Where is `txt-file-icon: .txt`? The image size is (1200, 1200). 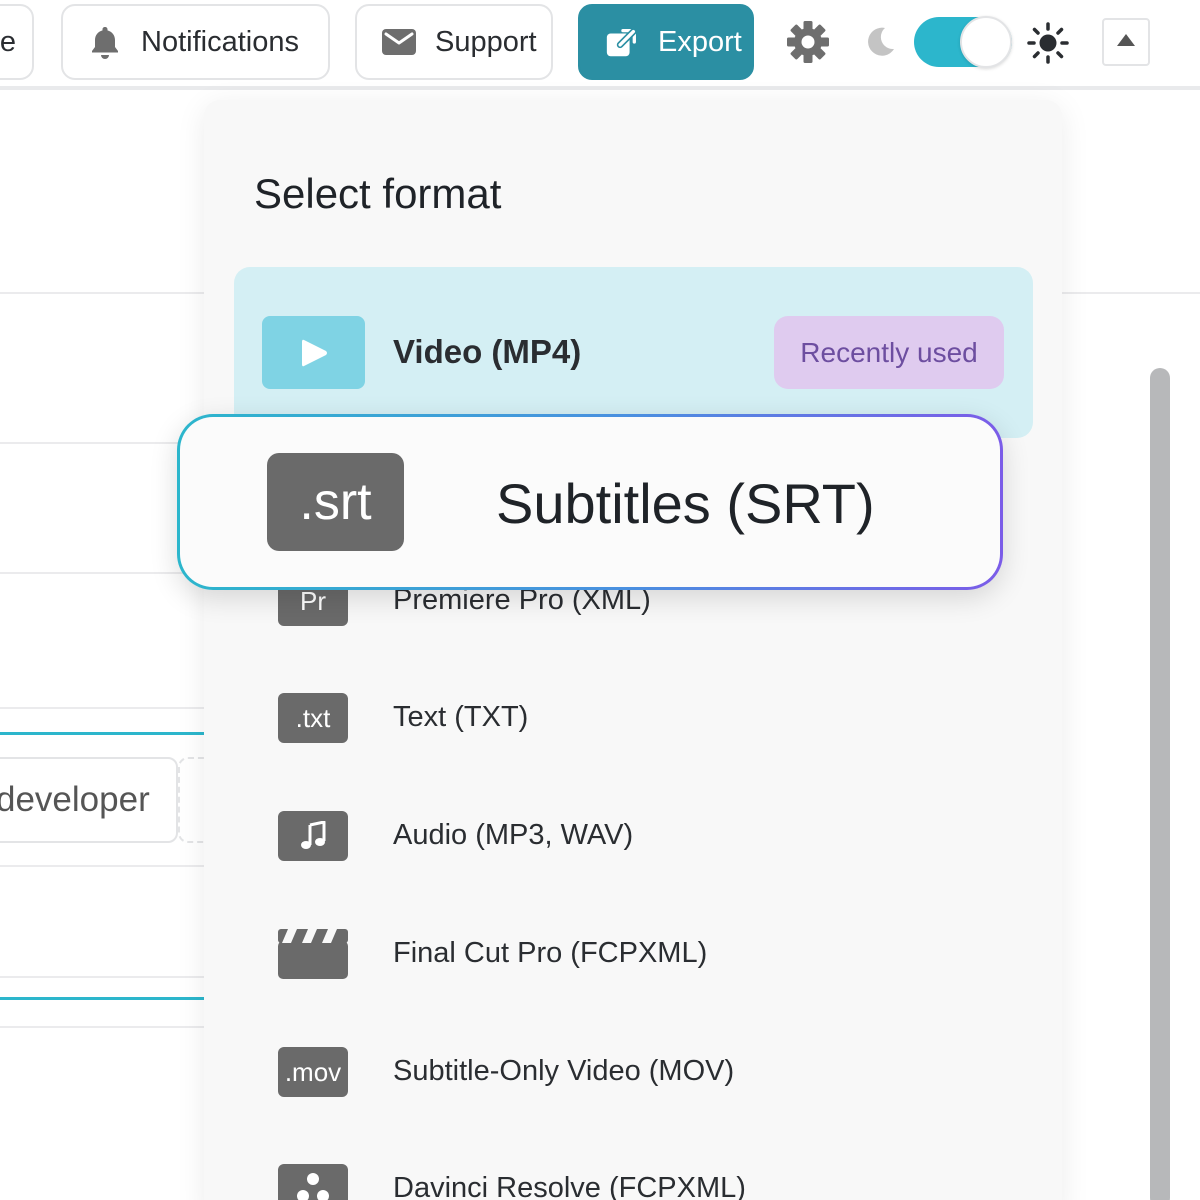 txt-file-icon: .txt is located at coordinates (313, 718).